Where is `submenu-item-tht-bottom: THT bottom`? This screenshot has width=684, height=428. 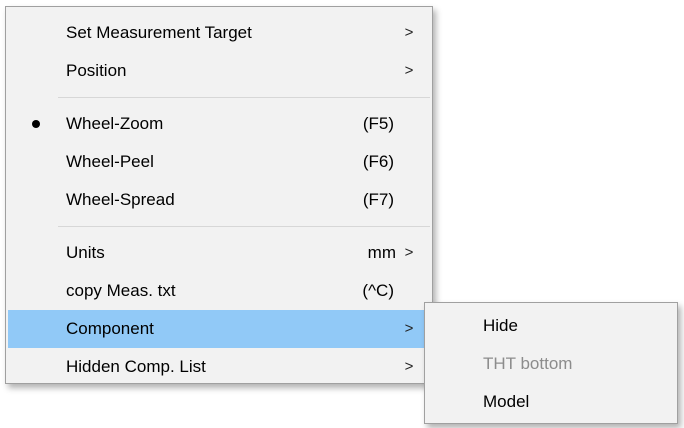
submenu-item-tht-bottom: THT bottom is located at coordinates (551, 364).